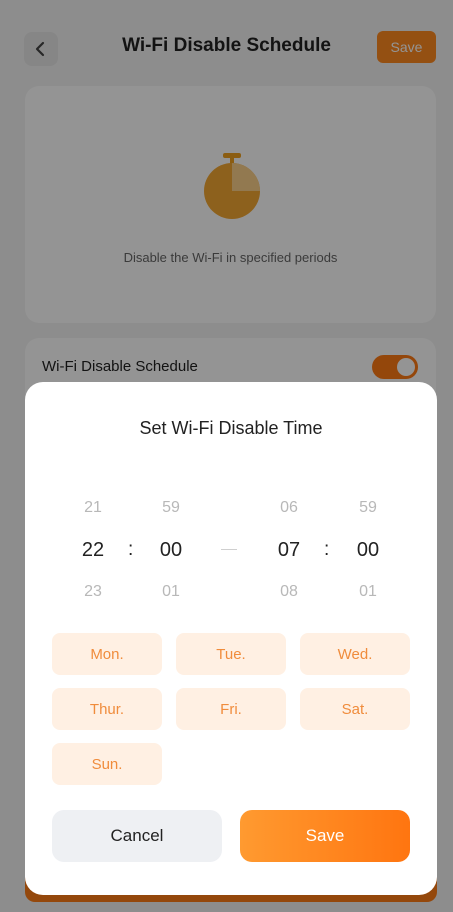 Image resolution: width=453 pixels, height=912 pixels. I want to click on start-minute-next: 01, so click(171, 591).